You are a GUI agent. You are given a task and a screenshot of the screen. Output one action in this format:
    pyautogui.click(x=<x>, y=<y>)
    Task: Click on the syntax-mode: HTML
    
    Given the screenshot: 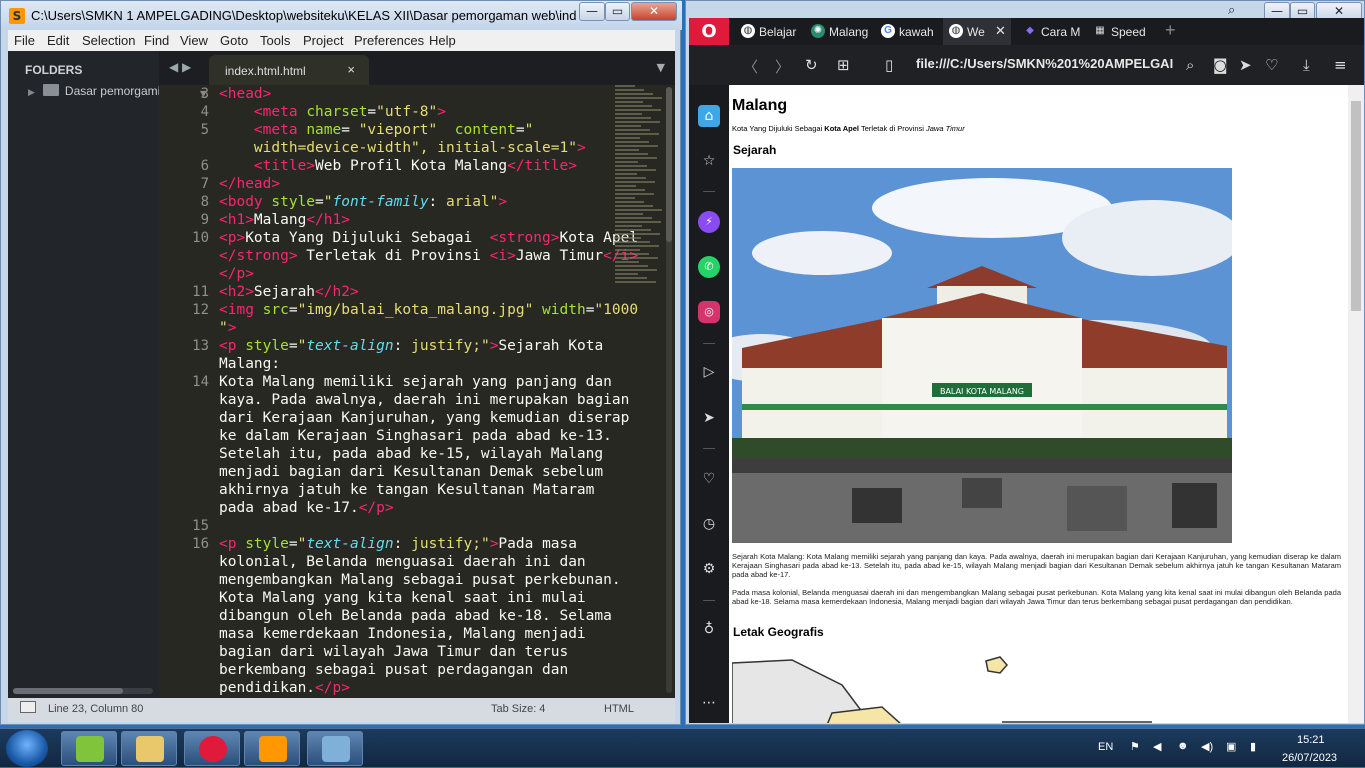 What is the action you would take?
    pyautogui.click(x=619, y=709)
    